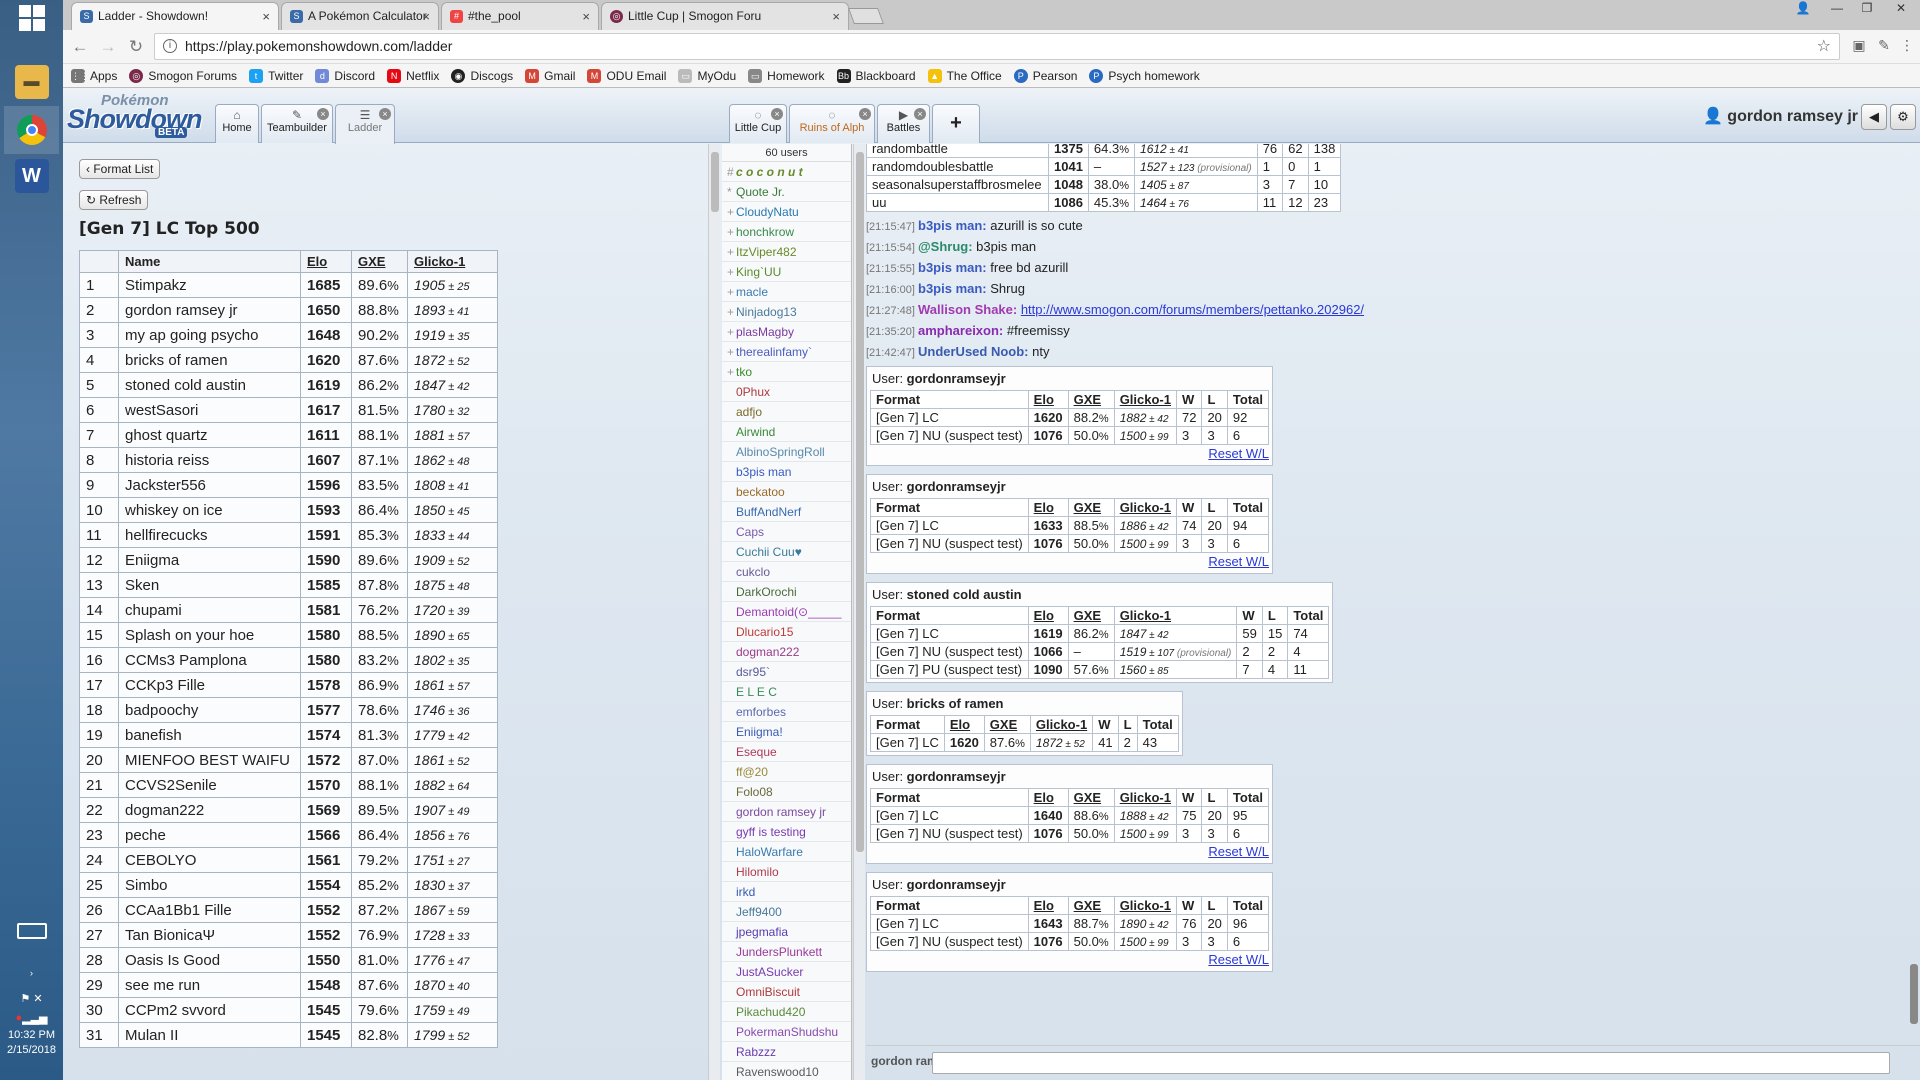 The image size is (1920, 1080). Describe the element at coordinates (786, 812) in the screenshot. I see `user-list-item: gordon ramsey jr` at that location.